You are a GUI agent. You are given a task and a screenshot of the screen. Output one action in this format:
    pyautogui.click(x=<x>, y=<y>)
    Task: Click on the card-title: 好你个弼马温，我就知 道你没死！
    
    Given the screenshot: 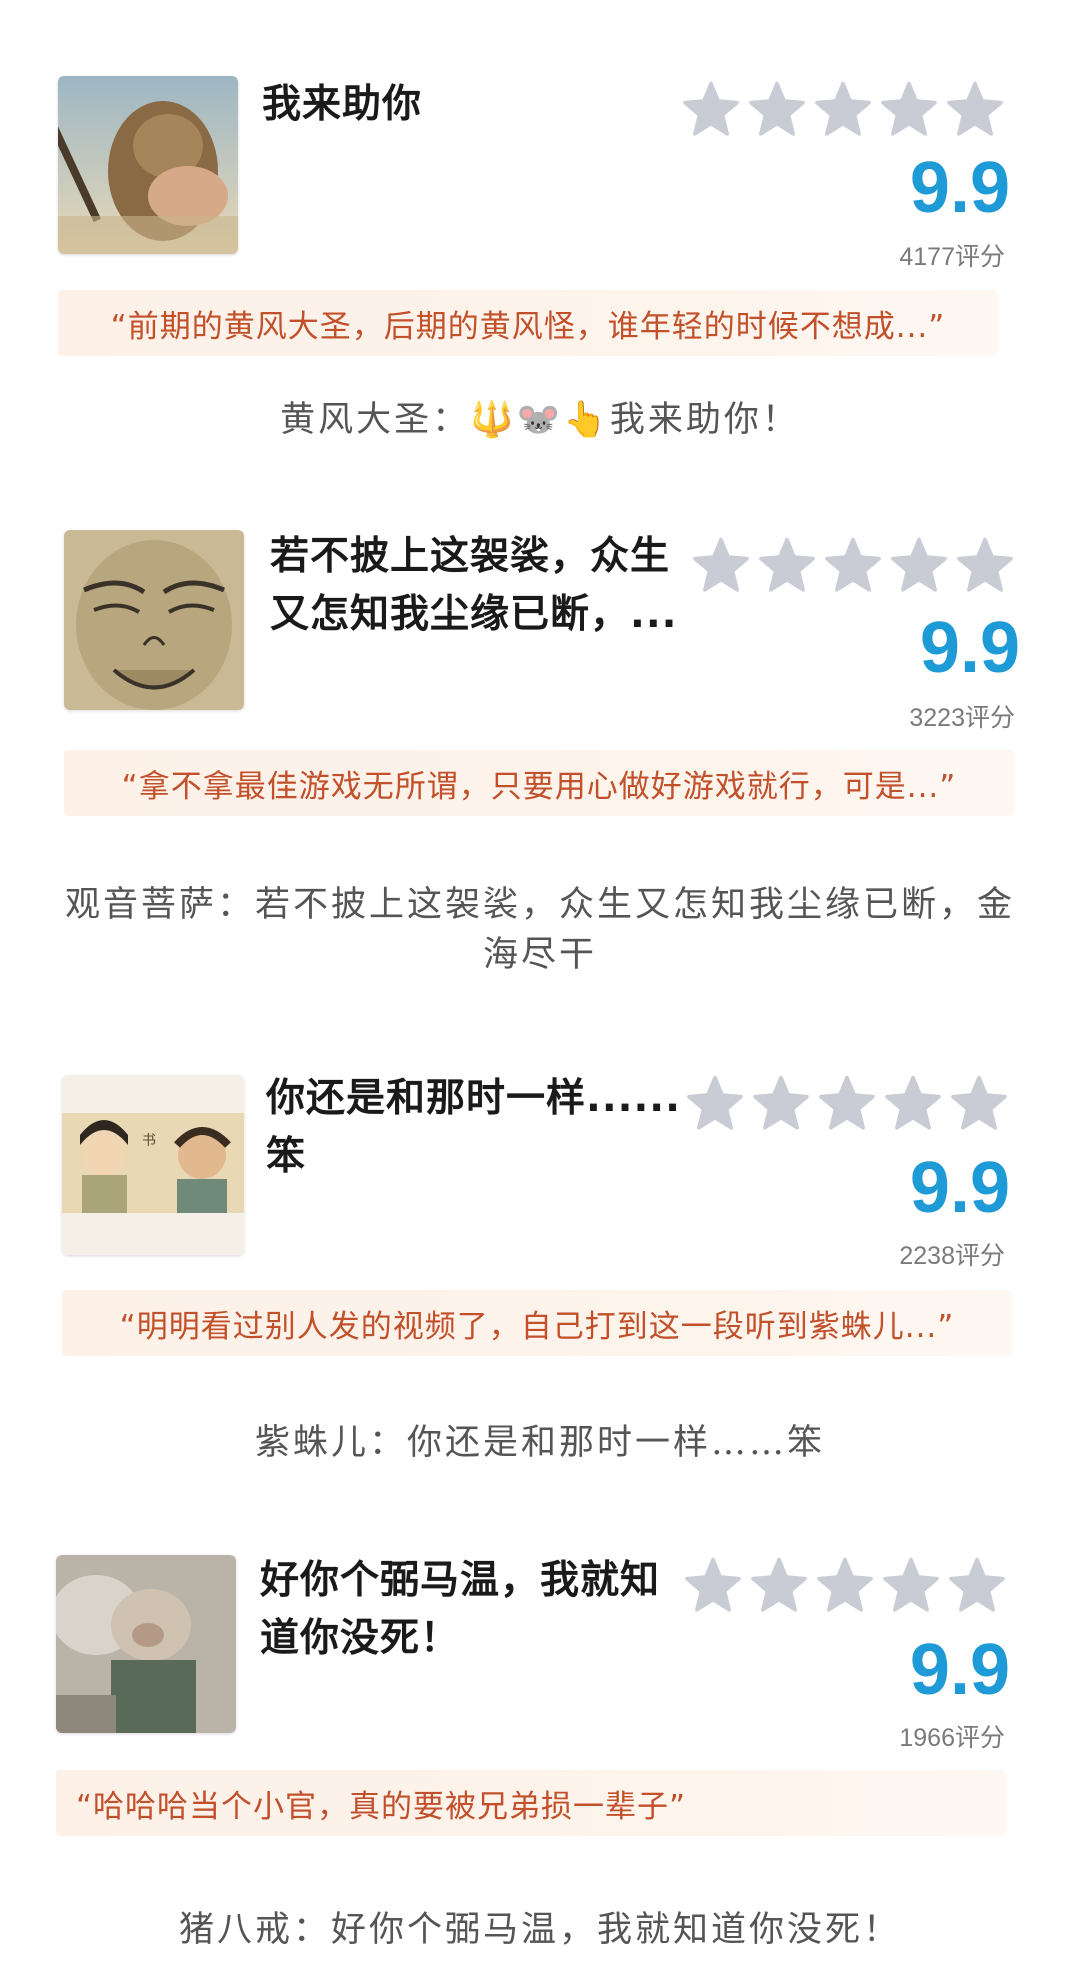 What is the action you would take?
    pyautogui.click(x=470, y=1610)
    